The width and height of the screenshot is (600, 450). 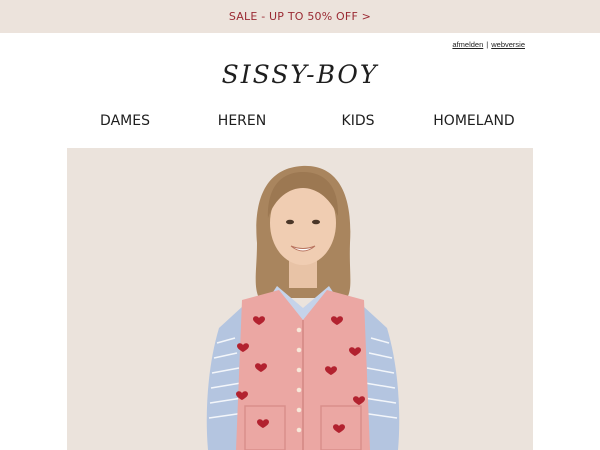 I want to click on unsubscribe-link: afmelden, so click(x=467, y=44).